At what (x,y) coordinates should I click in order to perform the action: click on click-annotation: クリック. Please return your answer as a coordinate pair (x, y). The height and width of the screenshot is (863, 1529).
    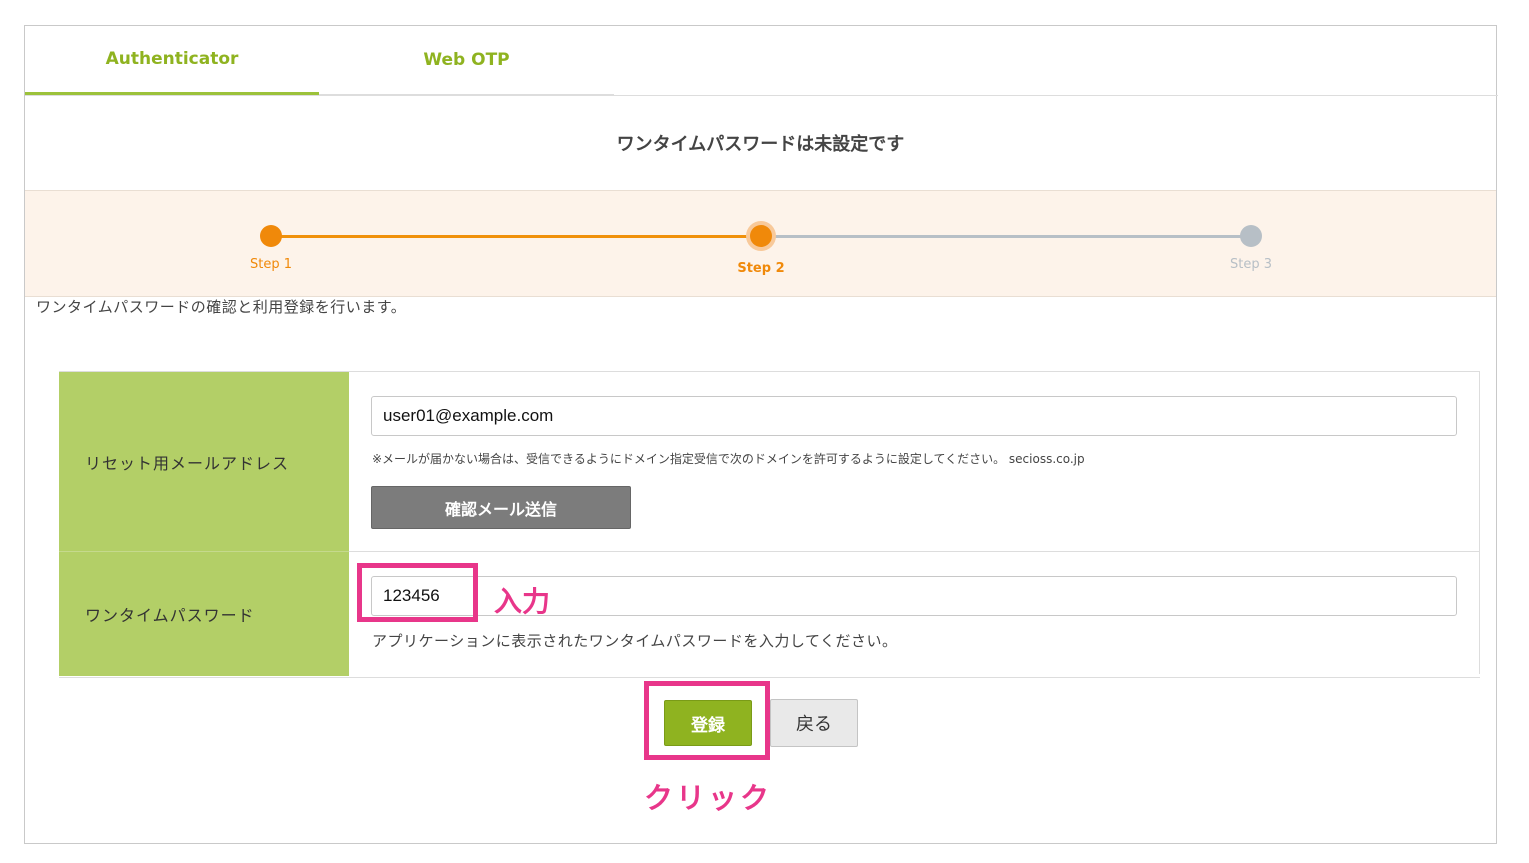
    Looking at the image, I should click on (708, 798).